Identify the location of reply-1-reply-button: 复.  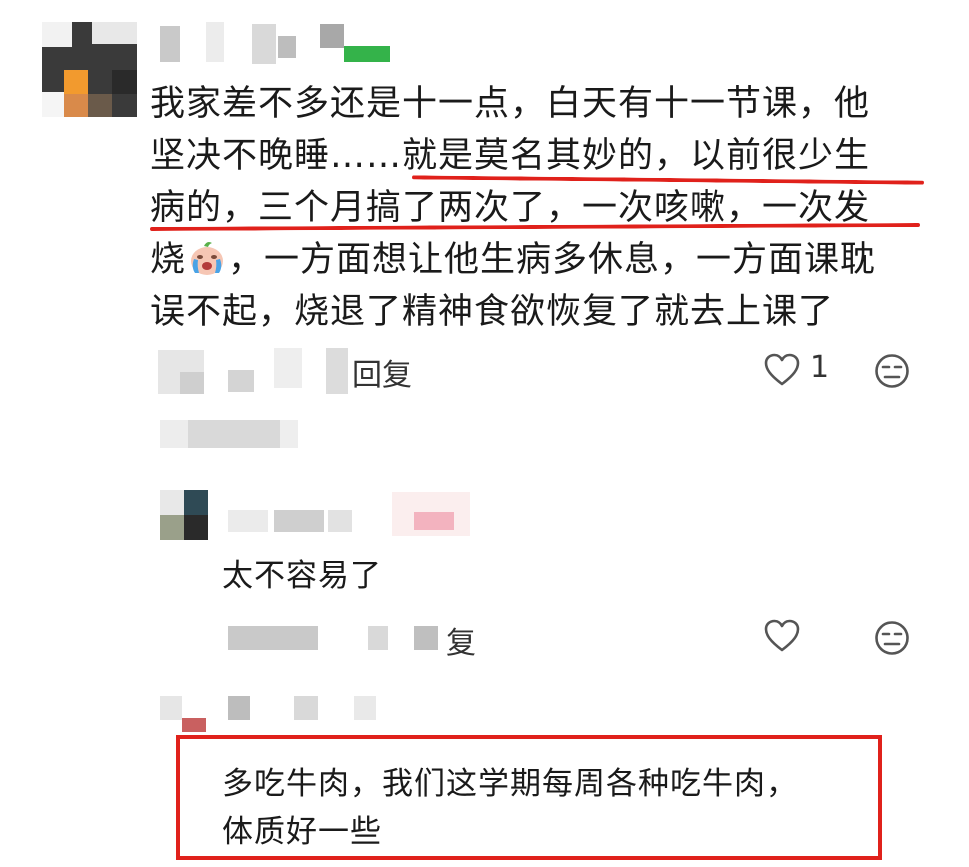
(461, 640).